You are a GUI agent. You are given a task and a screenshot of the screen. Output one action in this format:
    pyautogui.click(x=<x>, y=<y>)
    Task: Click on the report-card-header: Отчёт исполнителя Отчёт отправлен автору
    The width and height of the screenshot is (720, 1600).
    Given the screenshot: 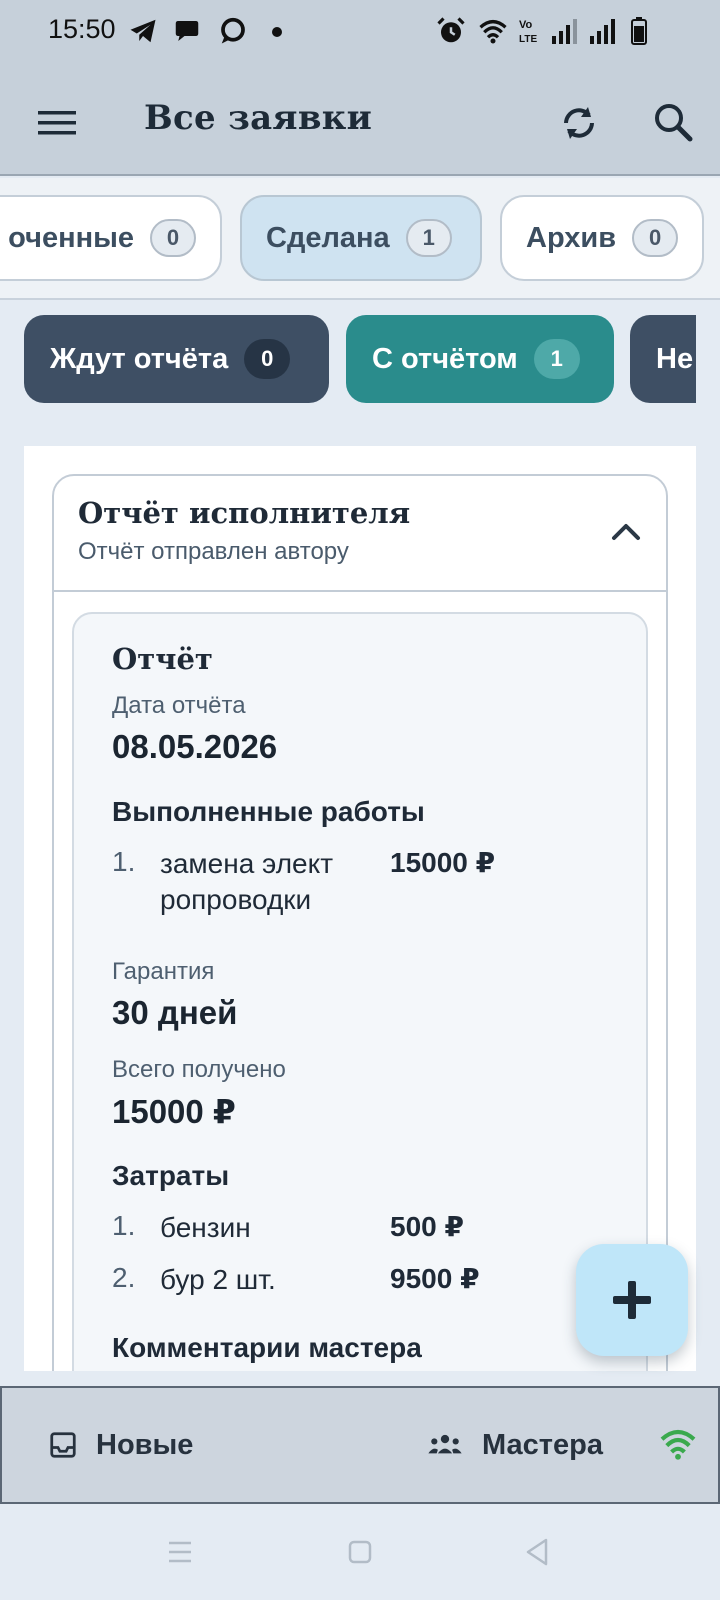 What is the action you would take?
    pyautogui.click(x=360, y=534)
    